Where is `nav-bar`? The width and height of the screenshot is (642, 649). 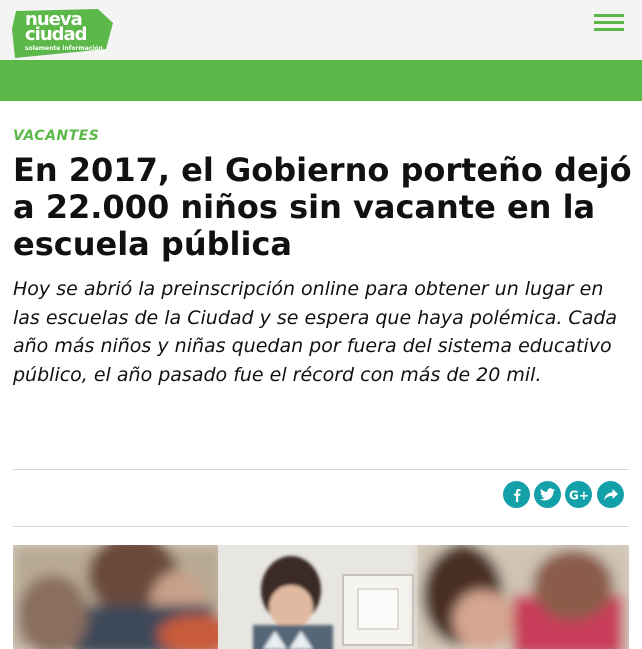
nav-bar is located at coordinates (321, 80).